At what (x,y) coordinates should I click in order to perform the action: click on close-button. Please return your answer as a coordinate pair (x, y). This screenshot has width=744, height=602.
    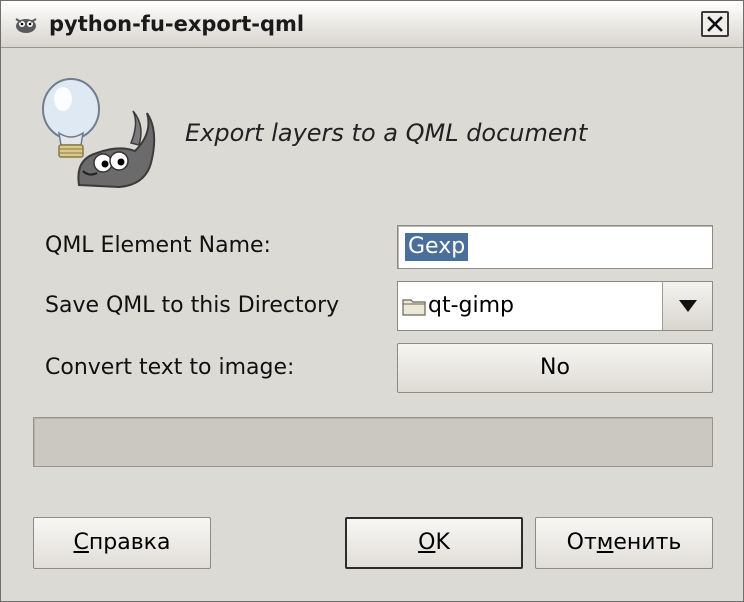
    Looking at the image, I should click on (715, 24).